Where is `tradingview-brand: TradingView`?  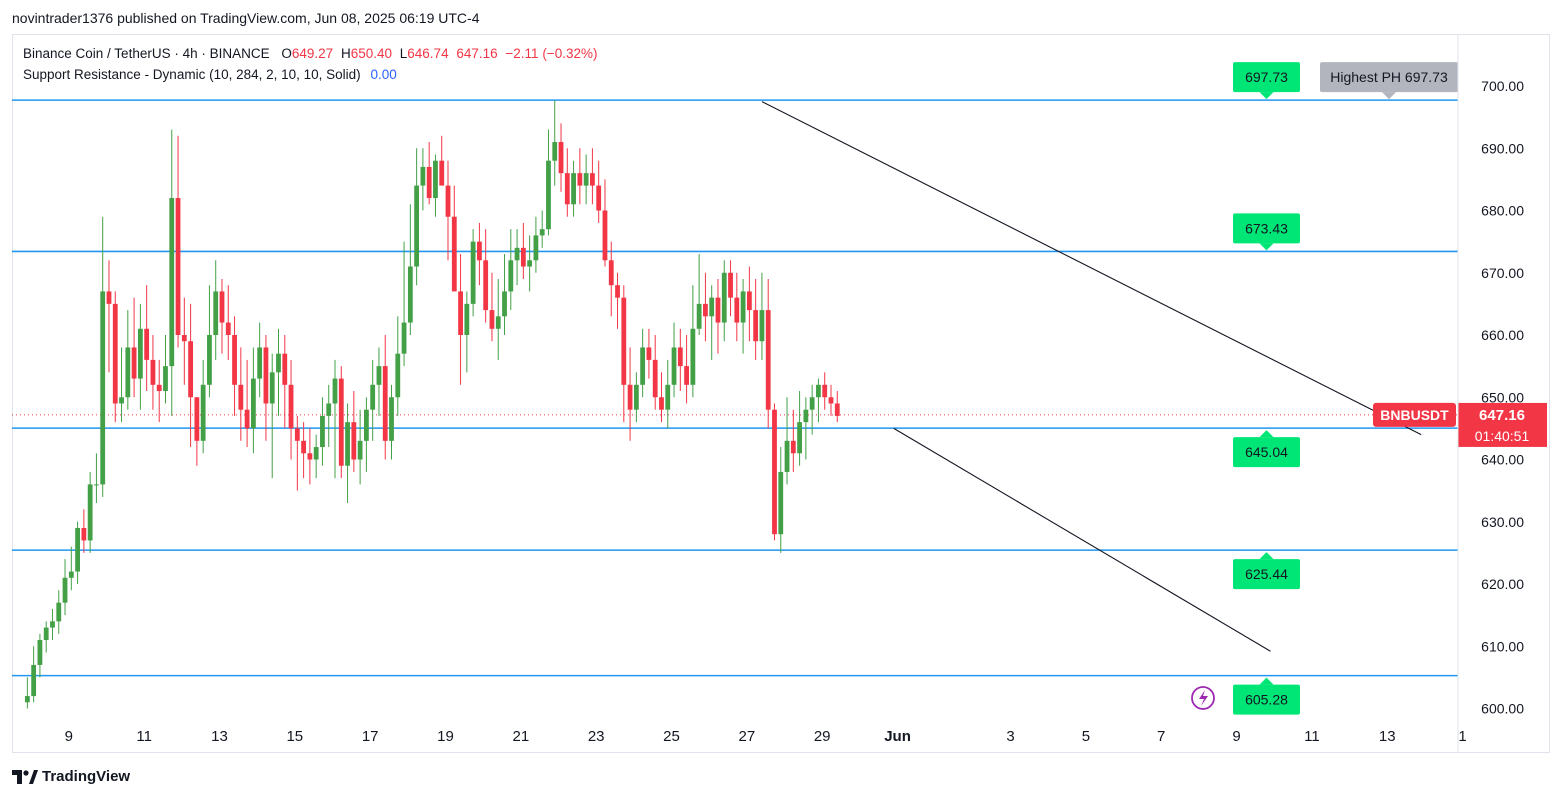
tradingview-brand: TradingView is located at coordinates (71, 776).